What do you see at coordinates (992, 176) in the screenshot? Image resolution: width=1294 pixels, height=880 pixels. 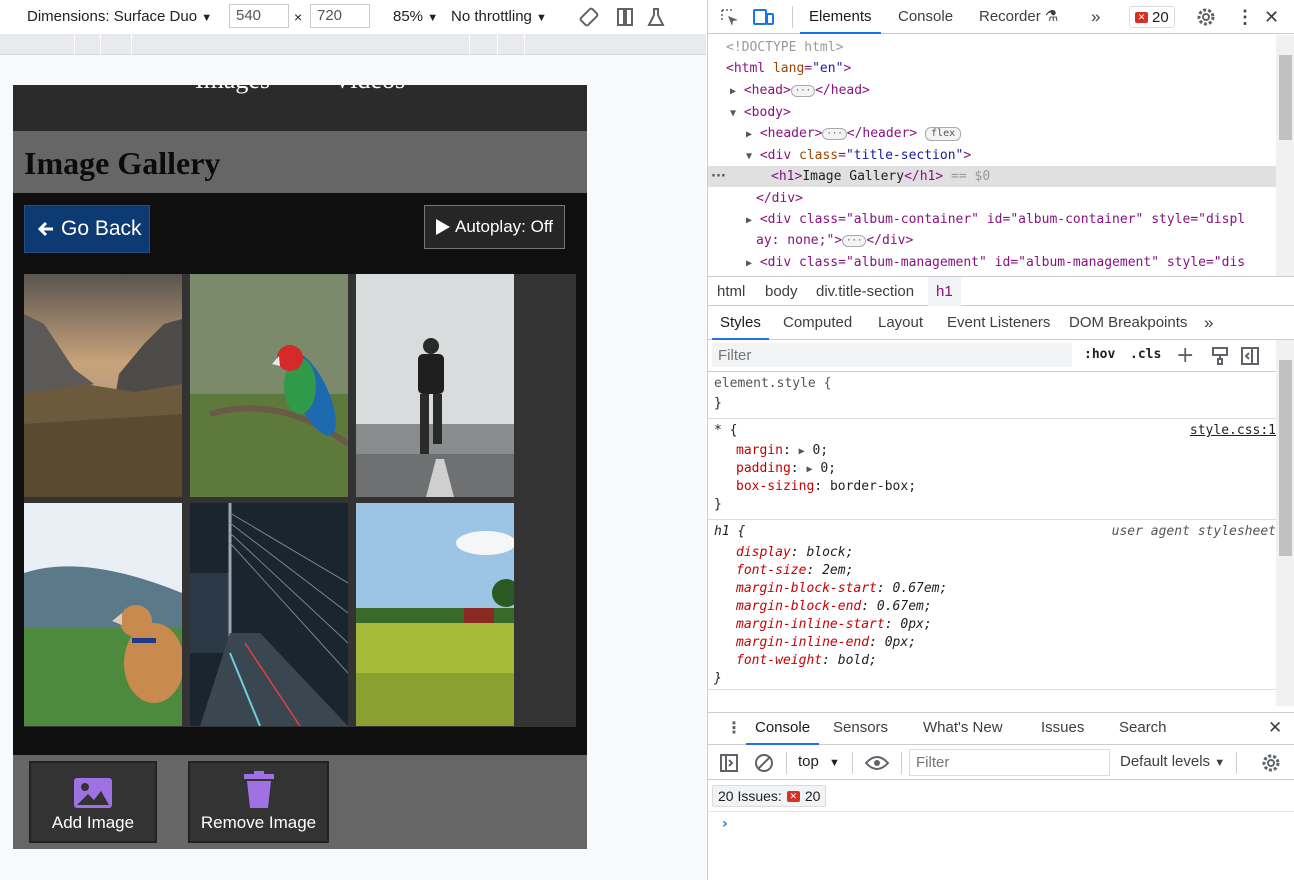 I see `dom-selected-row: ··· <h1>Image Gallery</h1> == $0` at bounding box center [992, 176].